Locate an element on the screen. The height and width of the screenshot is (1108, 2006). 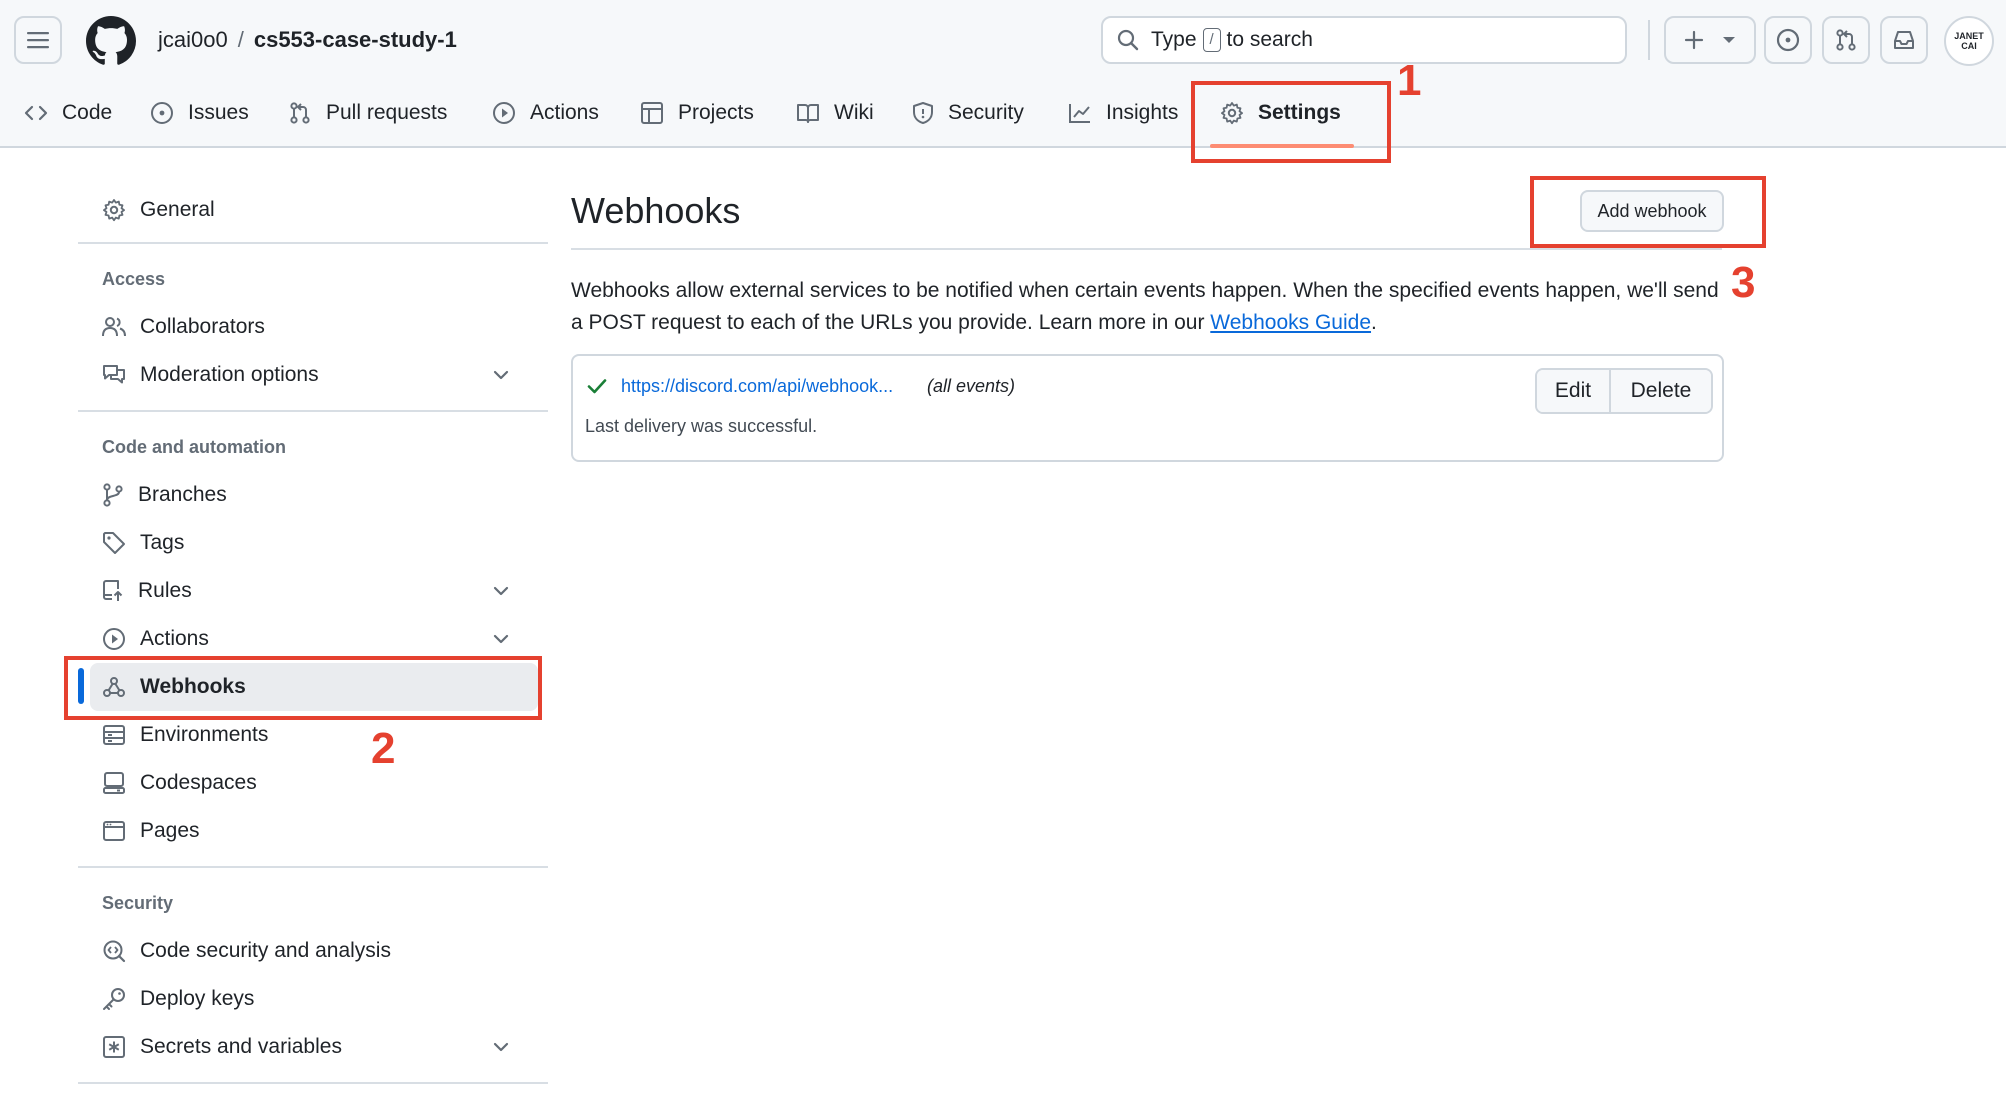
tab-label: Issues is located at coordinates (218, 112).